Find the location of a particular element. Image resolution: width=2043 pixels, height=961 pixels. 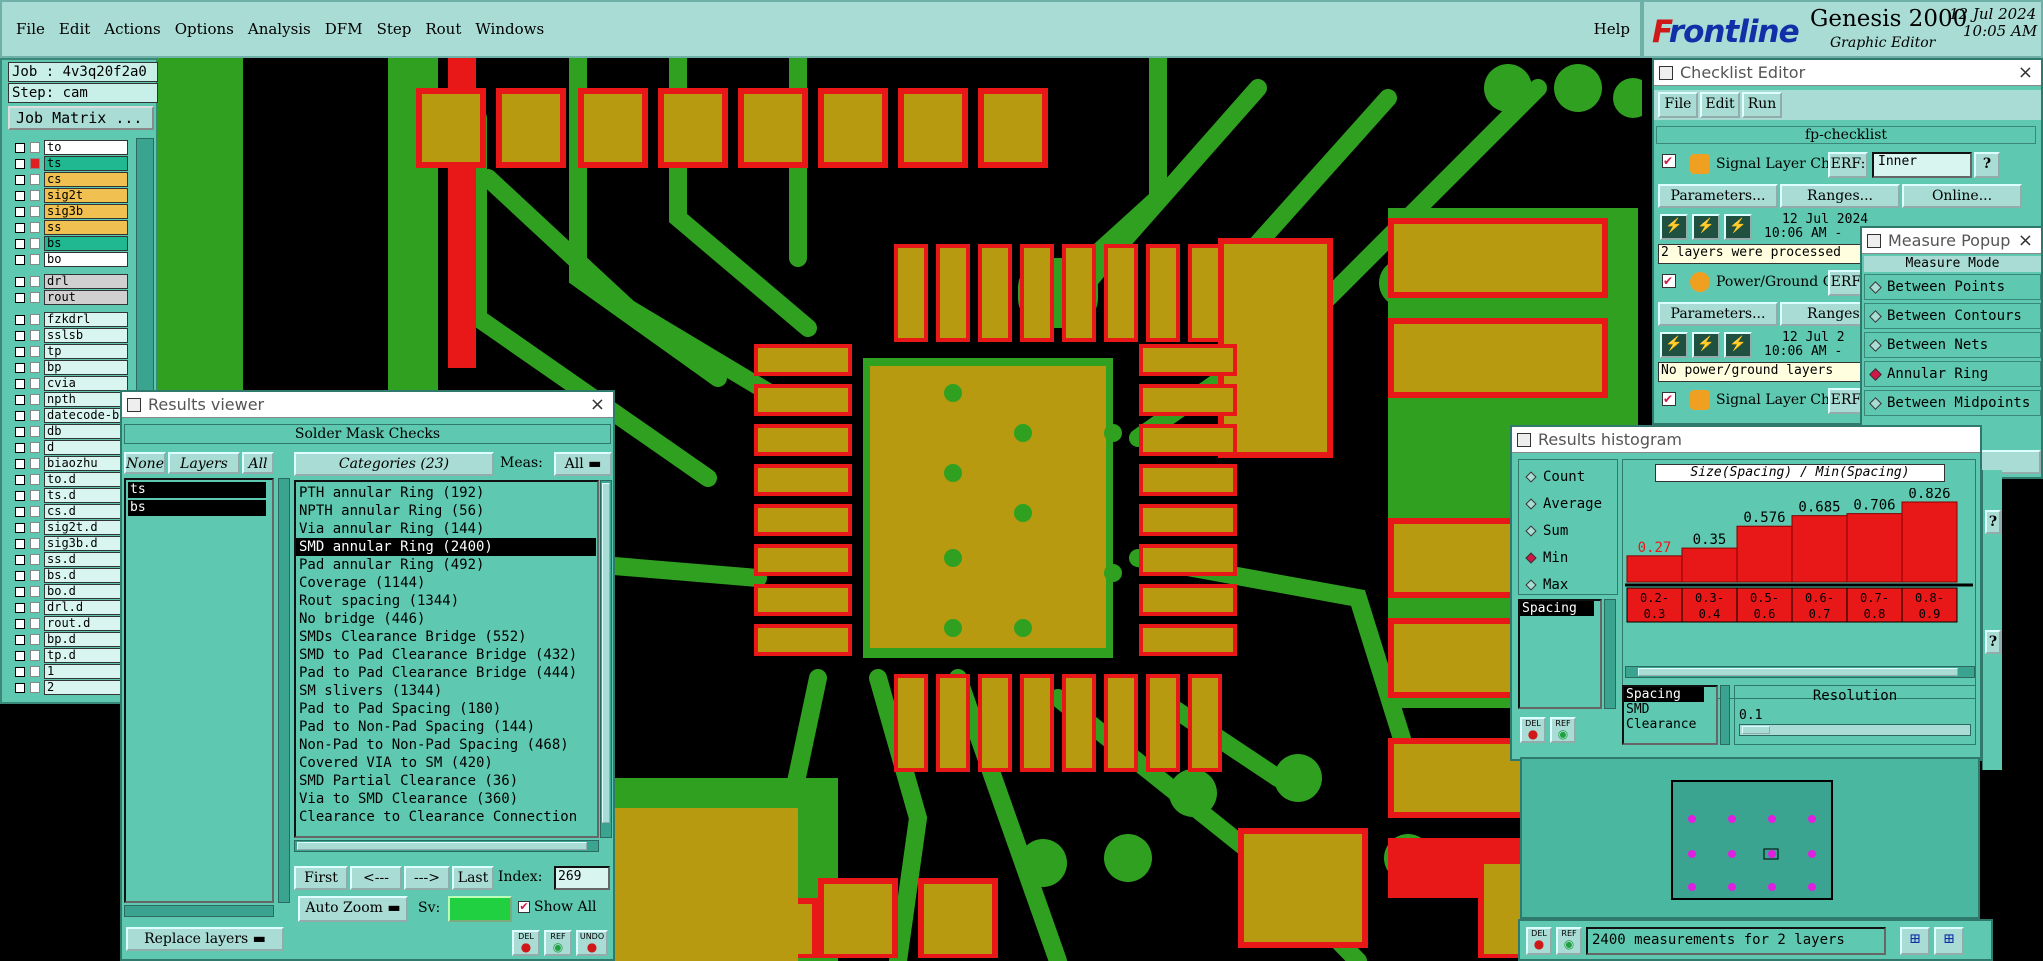

histogram-titlebar: Results histogram is located at coordinates (1746, 440).